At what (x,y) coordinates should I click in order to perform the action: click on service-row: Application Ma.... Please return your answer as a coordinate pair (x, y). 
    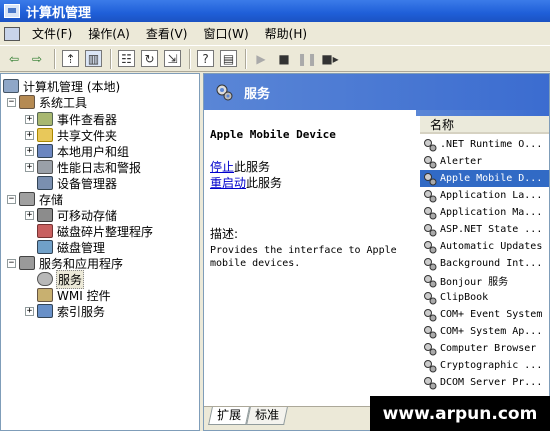
    Looking at the image, I should click on (484, 212).